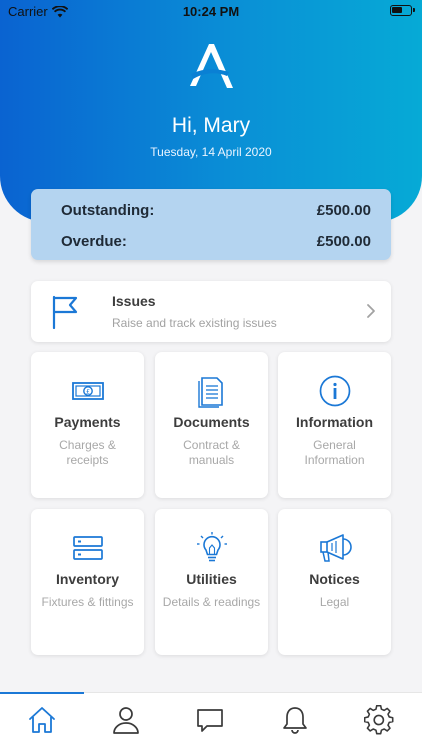 The image size is (422, 750). What do you see at coordinates (87, 452) in the screenshot?
I see `tile-subtitle: Charges & receipts` at bounding box center [87, 452].